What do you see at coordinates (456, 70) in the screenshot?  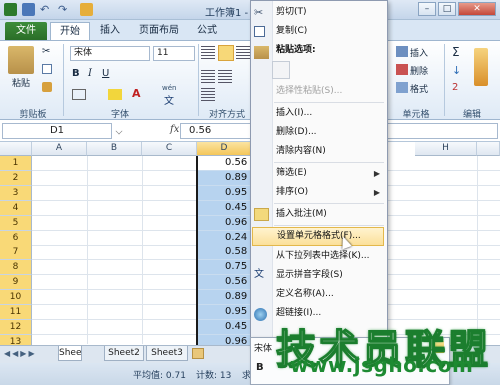 I see `fill-icon: ↓` at bounding box center [456, 70].